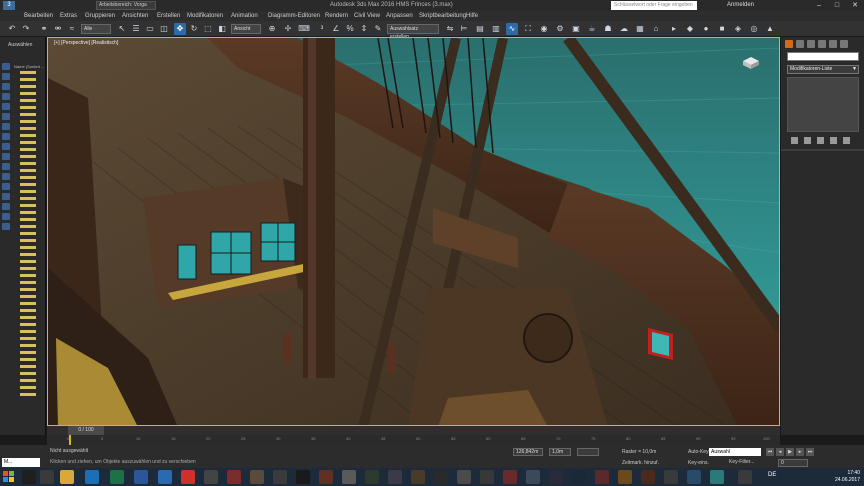  Describe the element at coordinates (100, 16) in the screenshot. I see `menu-gruppieren: Gruppieren` at that location.